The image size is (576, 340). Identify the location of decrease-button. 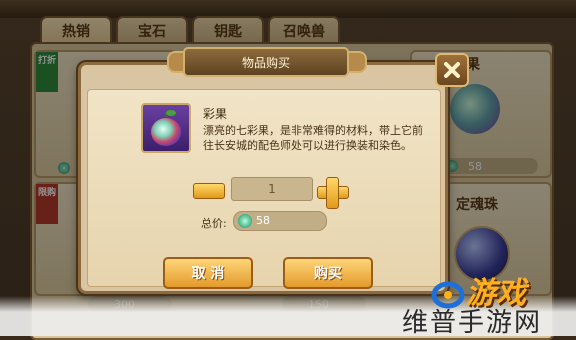
(209, 191).